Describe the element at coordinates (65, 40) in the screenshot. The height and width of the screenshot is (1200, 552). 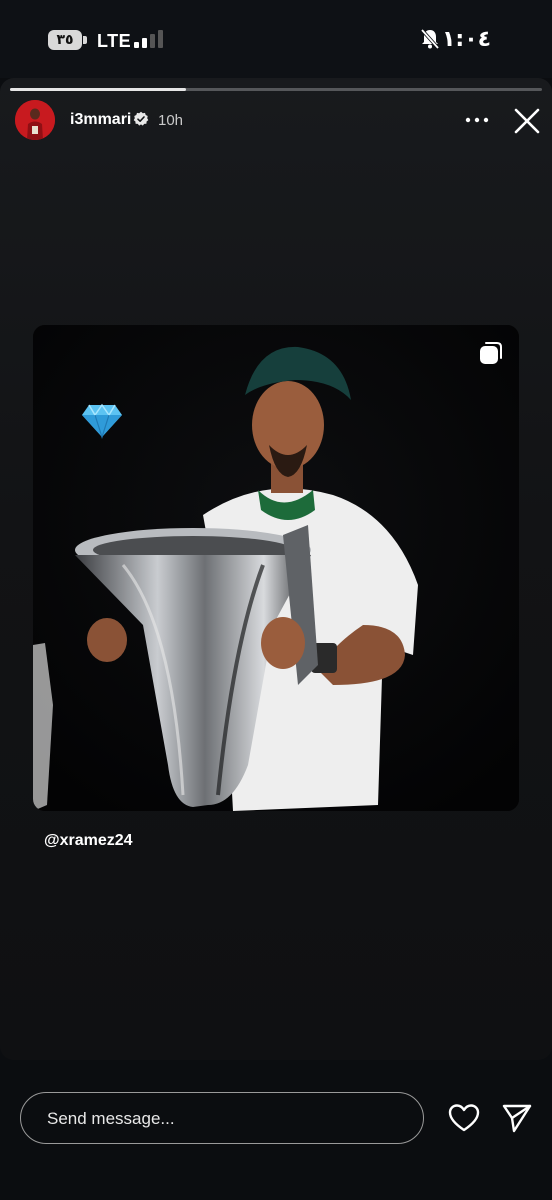
I see `battery-level: ٣٥` at that location.